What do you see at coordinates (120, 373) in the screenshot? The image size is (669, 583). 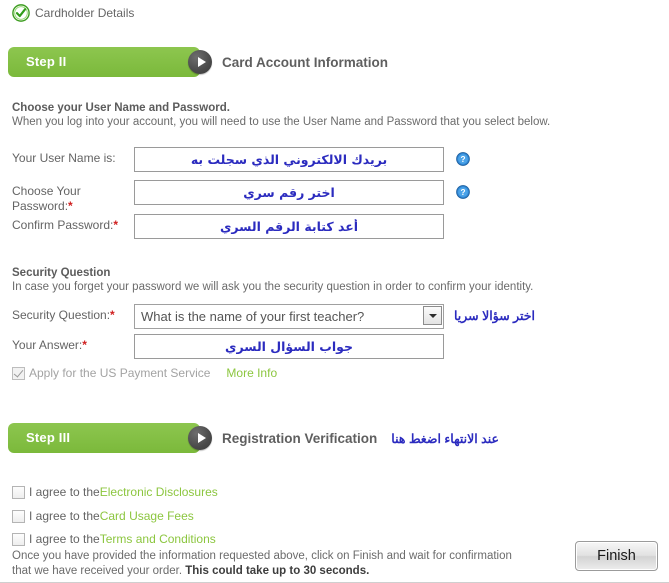 I see `us-payment-service-label: Apply for the US Payment Service` at bounding box center [120, 373].